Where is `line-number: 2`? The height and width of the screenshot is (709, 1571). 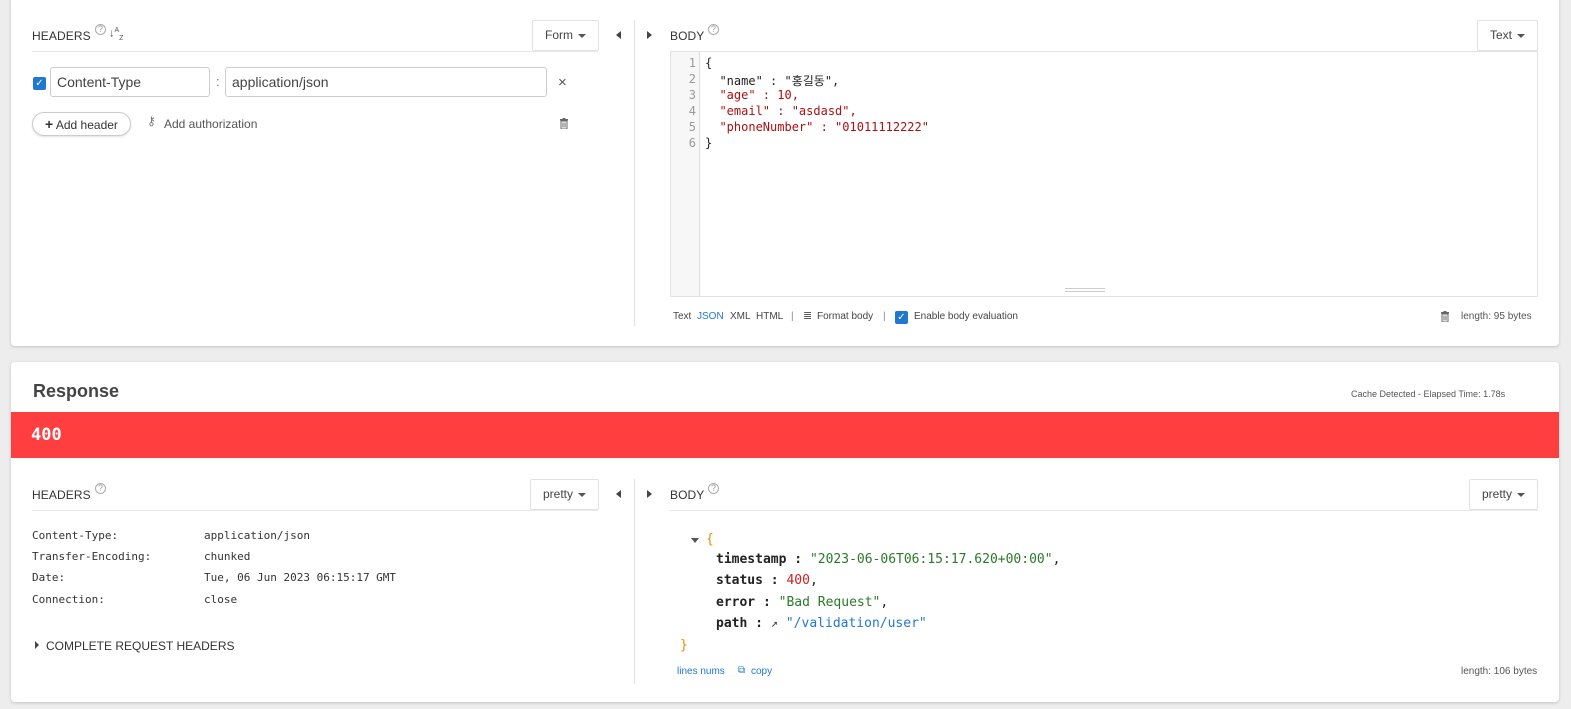
line-number: 2 is located at coordinates (692, 79).